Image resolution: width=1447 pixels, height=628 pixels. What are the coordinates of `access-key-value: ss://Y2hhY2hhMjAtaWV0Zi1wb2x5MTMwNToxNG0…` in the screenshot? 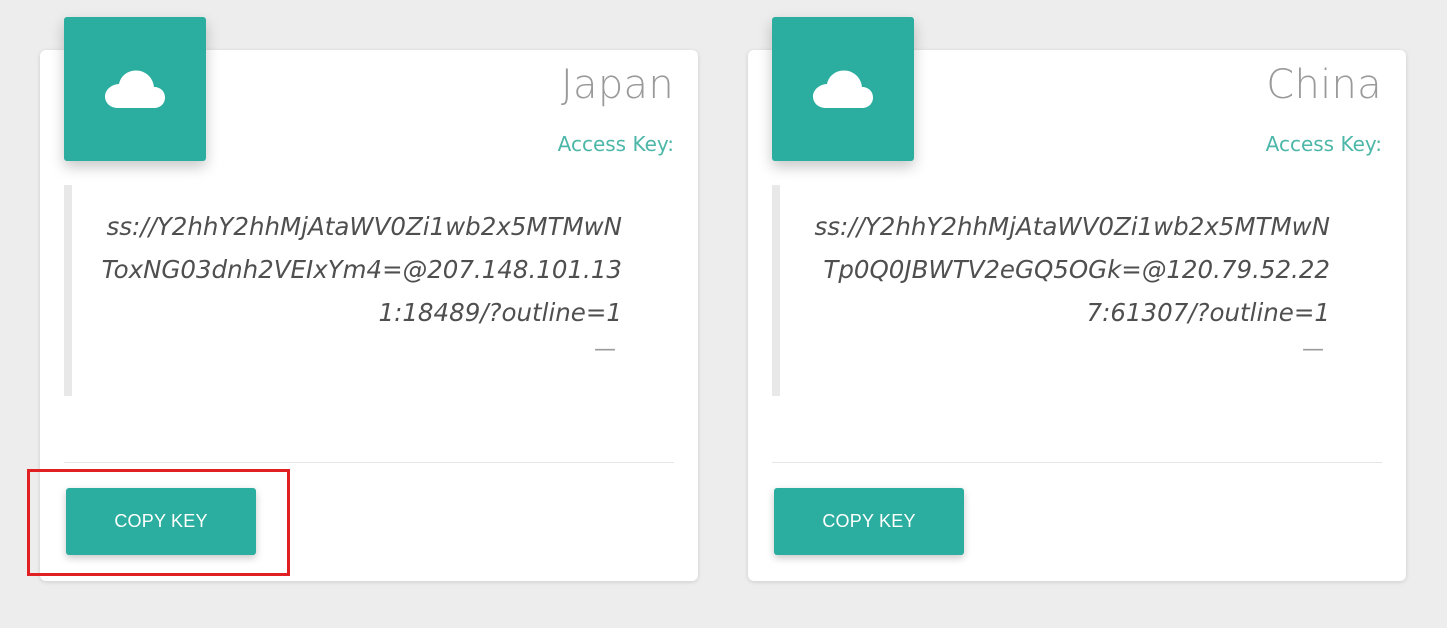 It's located at (361, 269).